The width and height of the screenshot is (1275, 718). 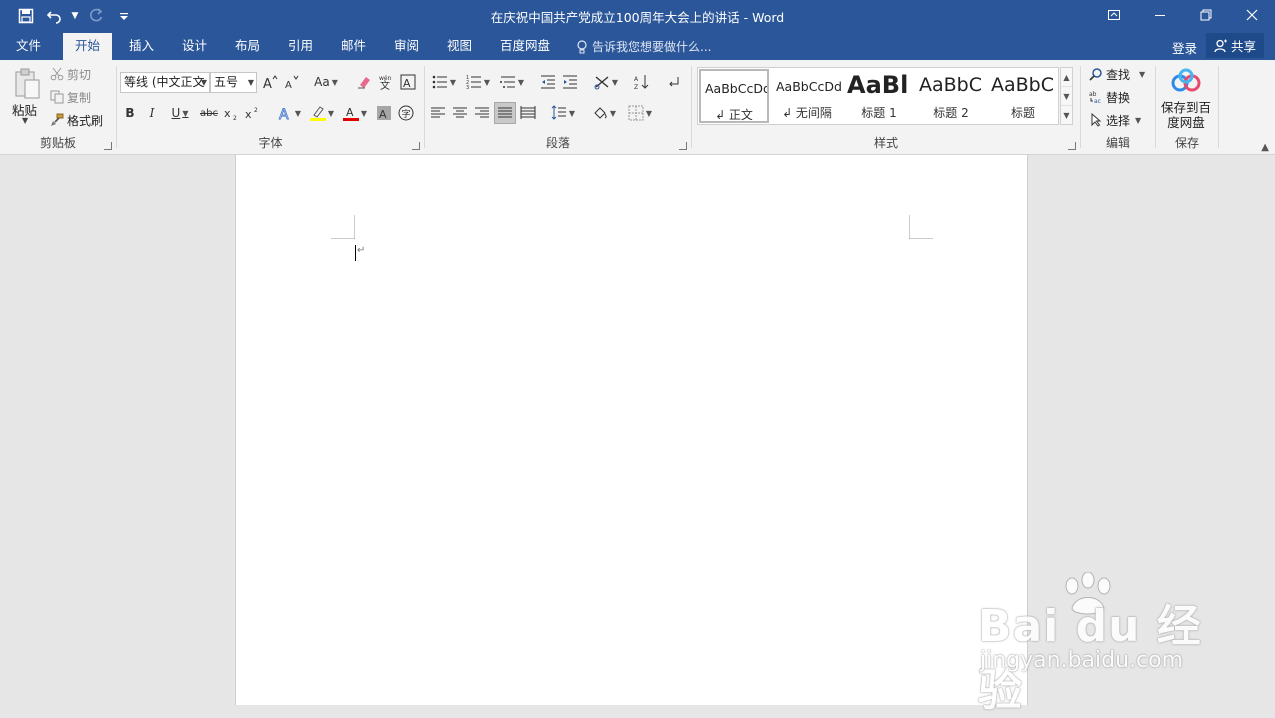 What do you see at coordinates (1160, 15) in the screenshot?
I see `minimize-button` at bounding box center [1160, 15].